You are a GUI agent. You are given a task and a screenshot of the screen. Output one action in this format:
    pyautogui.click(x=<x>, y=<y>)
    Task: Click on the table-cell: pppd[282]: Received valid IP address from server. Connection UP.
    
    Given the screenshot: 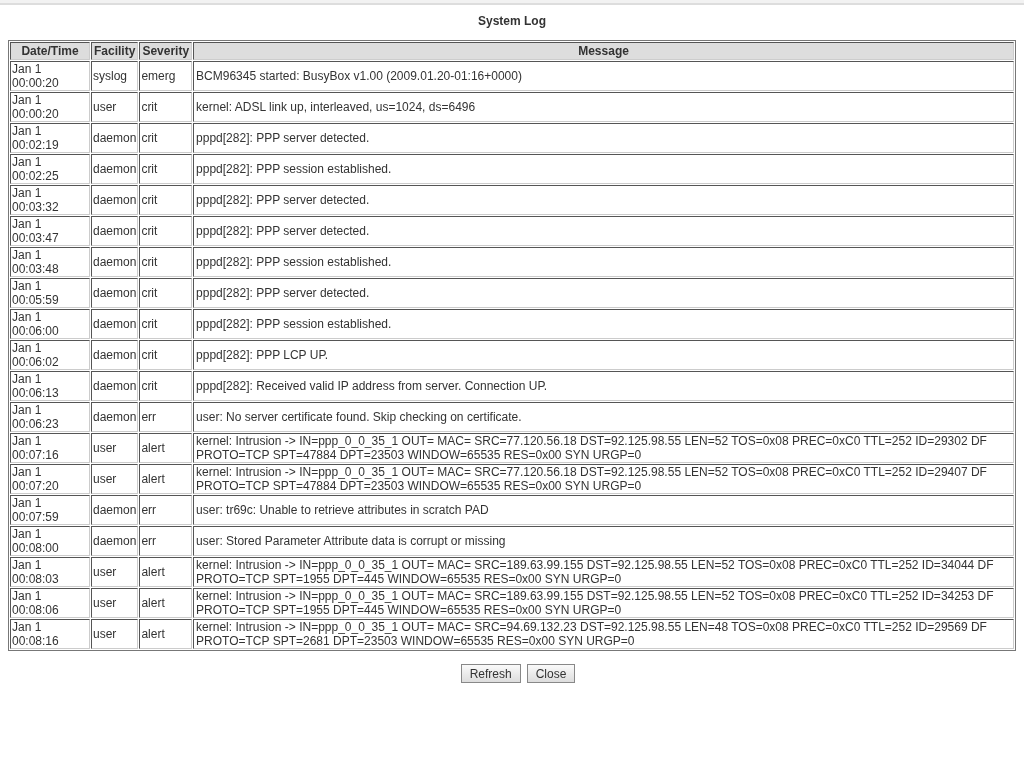 What is the action you would take?
    pyautogui.click(x=603, y=386)
    